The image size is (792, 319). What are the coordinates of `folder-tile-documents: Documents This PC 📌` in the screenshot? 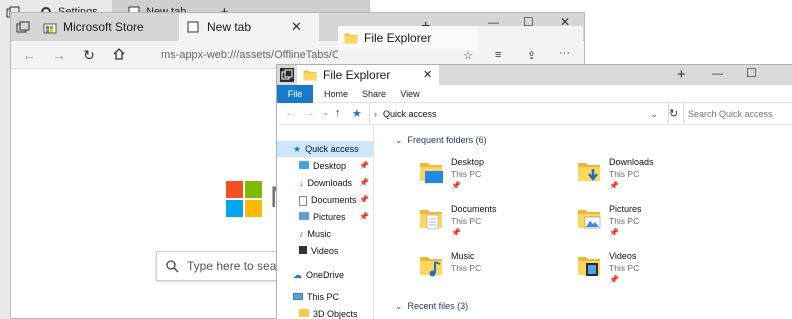 It's located at (479, 225).